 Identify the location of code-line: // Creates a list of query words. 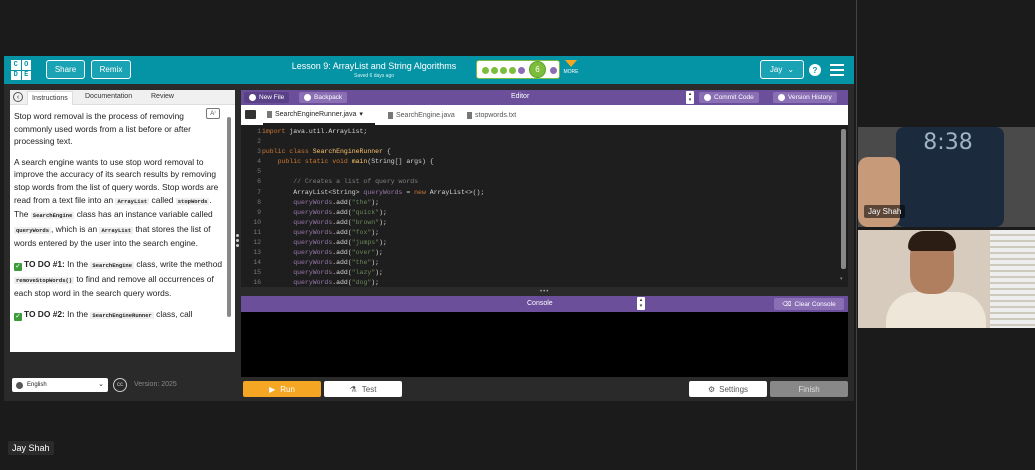
(340, 182).